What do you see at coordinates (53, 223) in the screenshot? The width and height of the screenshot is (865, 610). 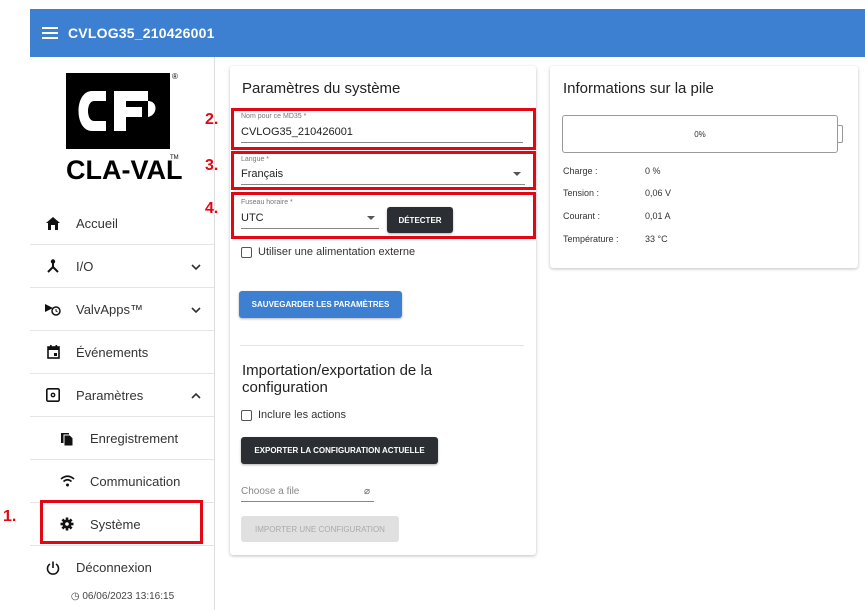 I see `home-icon` at bounding box center [53, 223].